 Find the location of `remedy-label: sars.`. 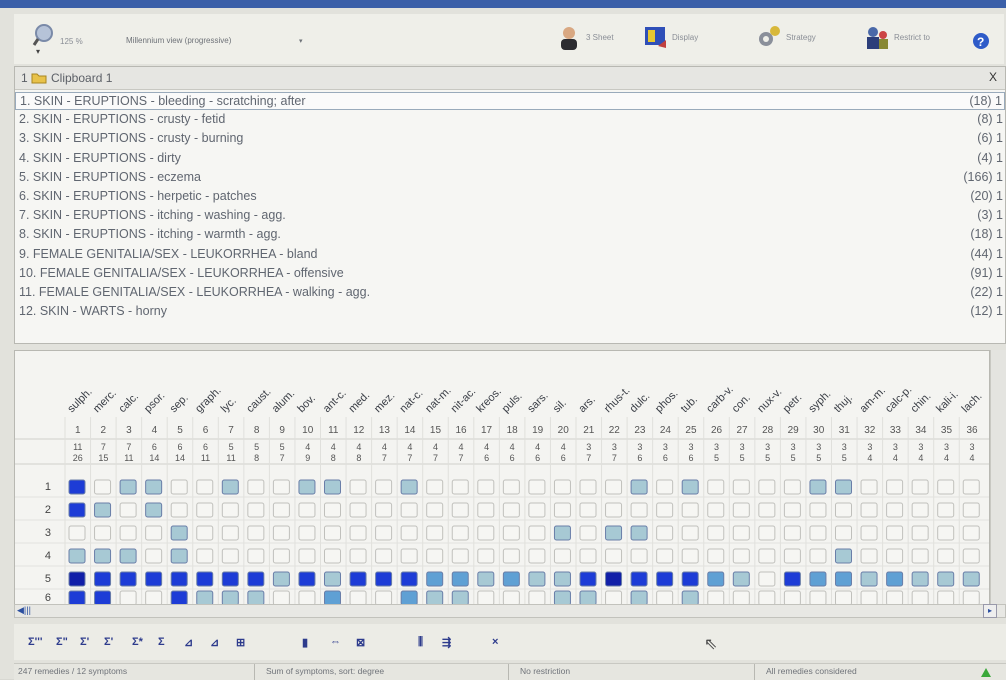

remedy-label: sars. is located at coordinates (537, 402).